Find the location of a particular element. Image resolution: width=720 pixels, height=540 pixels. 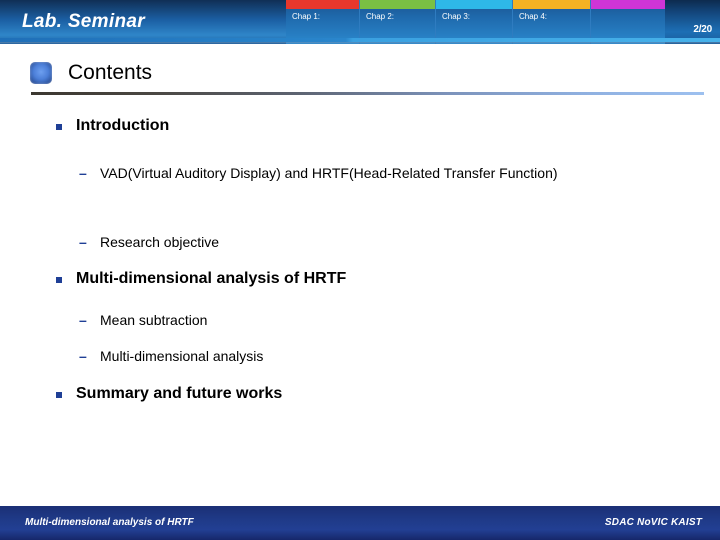

section-title-underline is located at coordinates (367, 93).